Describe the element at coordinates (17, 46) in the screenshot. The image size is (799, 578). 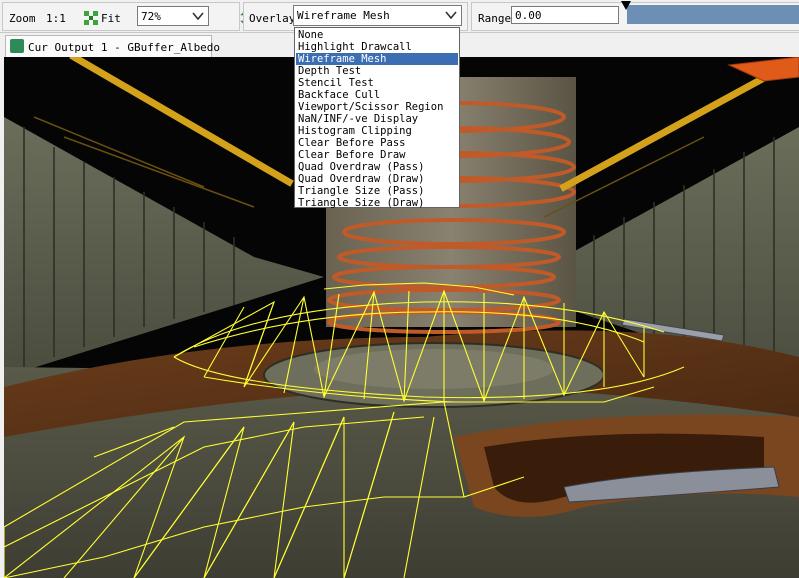
I see `texture-output-icon` at that location.